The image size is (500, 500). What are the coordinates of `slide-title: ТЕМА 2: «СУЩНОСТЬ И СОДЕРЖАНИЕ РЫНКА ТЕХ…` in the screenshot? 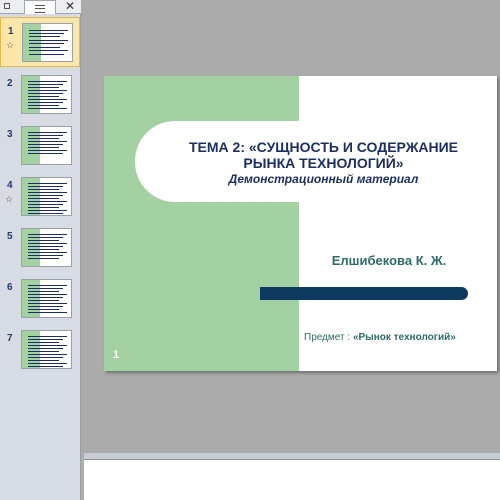 It's located at (323, 155).